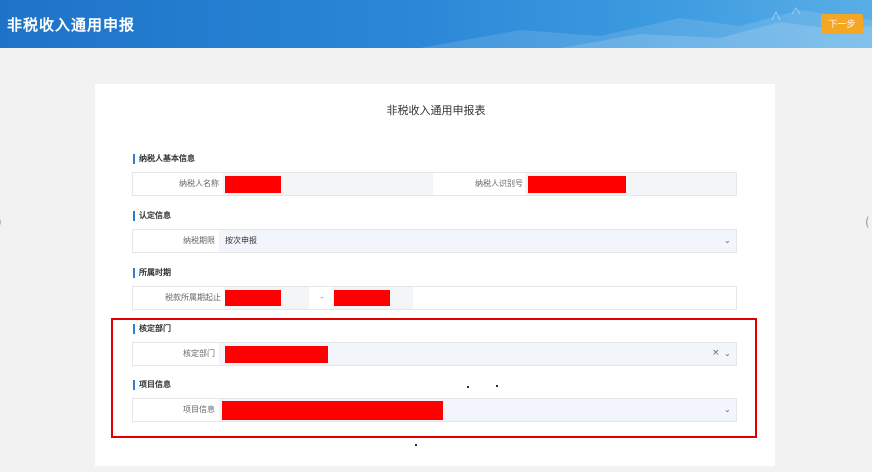  I want to click on period-row: 税款所属期起止 -, so click(434, 298).